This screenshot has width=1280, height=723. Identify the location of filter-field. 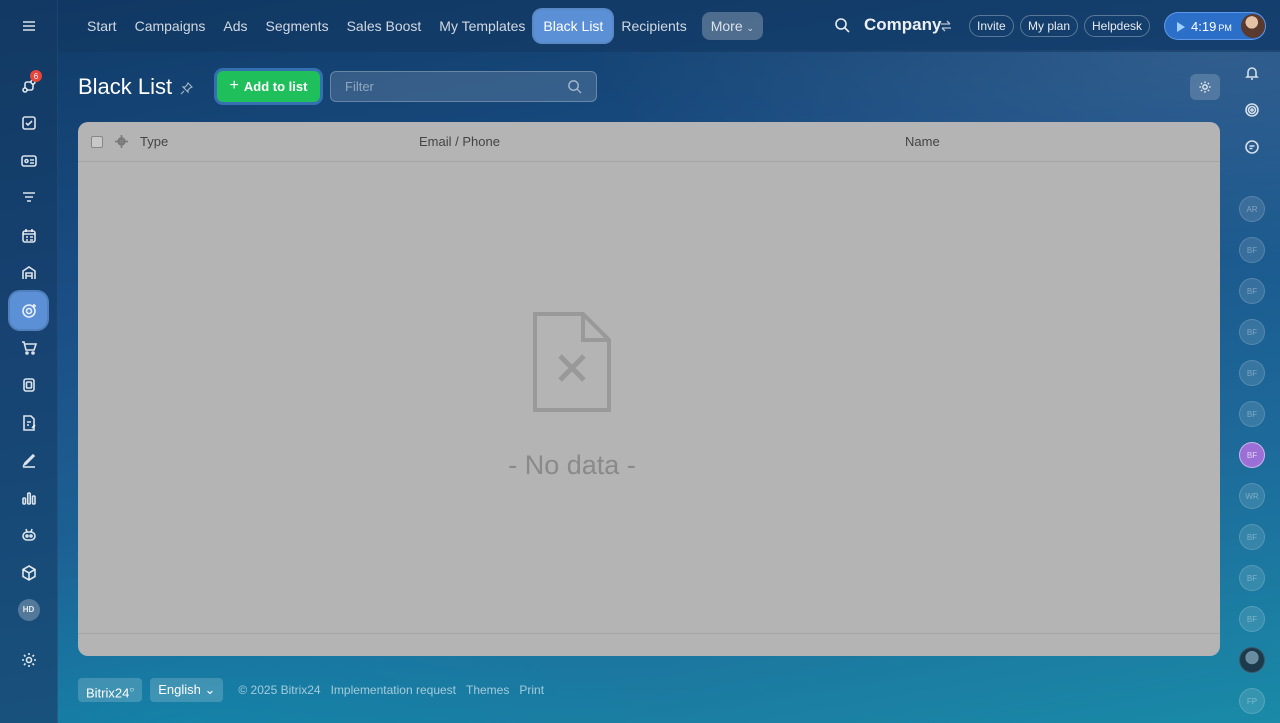
(463, 86).